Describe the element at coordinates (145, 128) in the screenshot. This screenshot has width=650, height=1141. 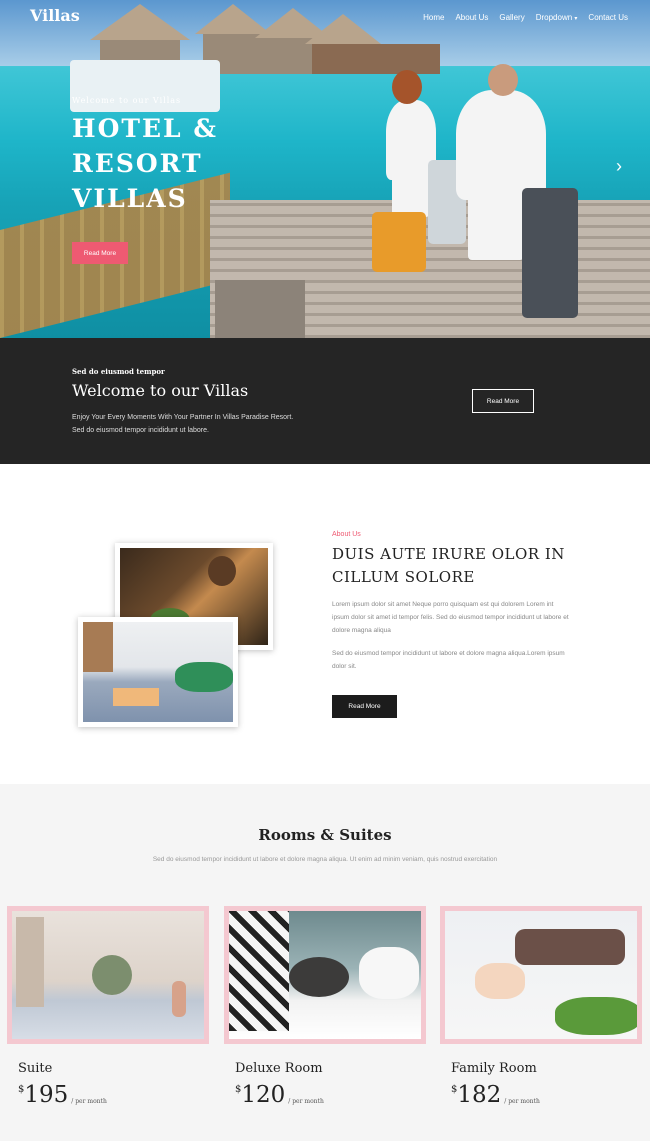
I see `hero-title-line: HOTEL &` at that location.